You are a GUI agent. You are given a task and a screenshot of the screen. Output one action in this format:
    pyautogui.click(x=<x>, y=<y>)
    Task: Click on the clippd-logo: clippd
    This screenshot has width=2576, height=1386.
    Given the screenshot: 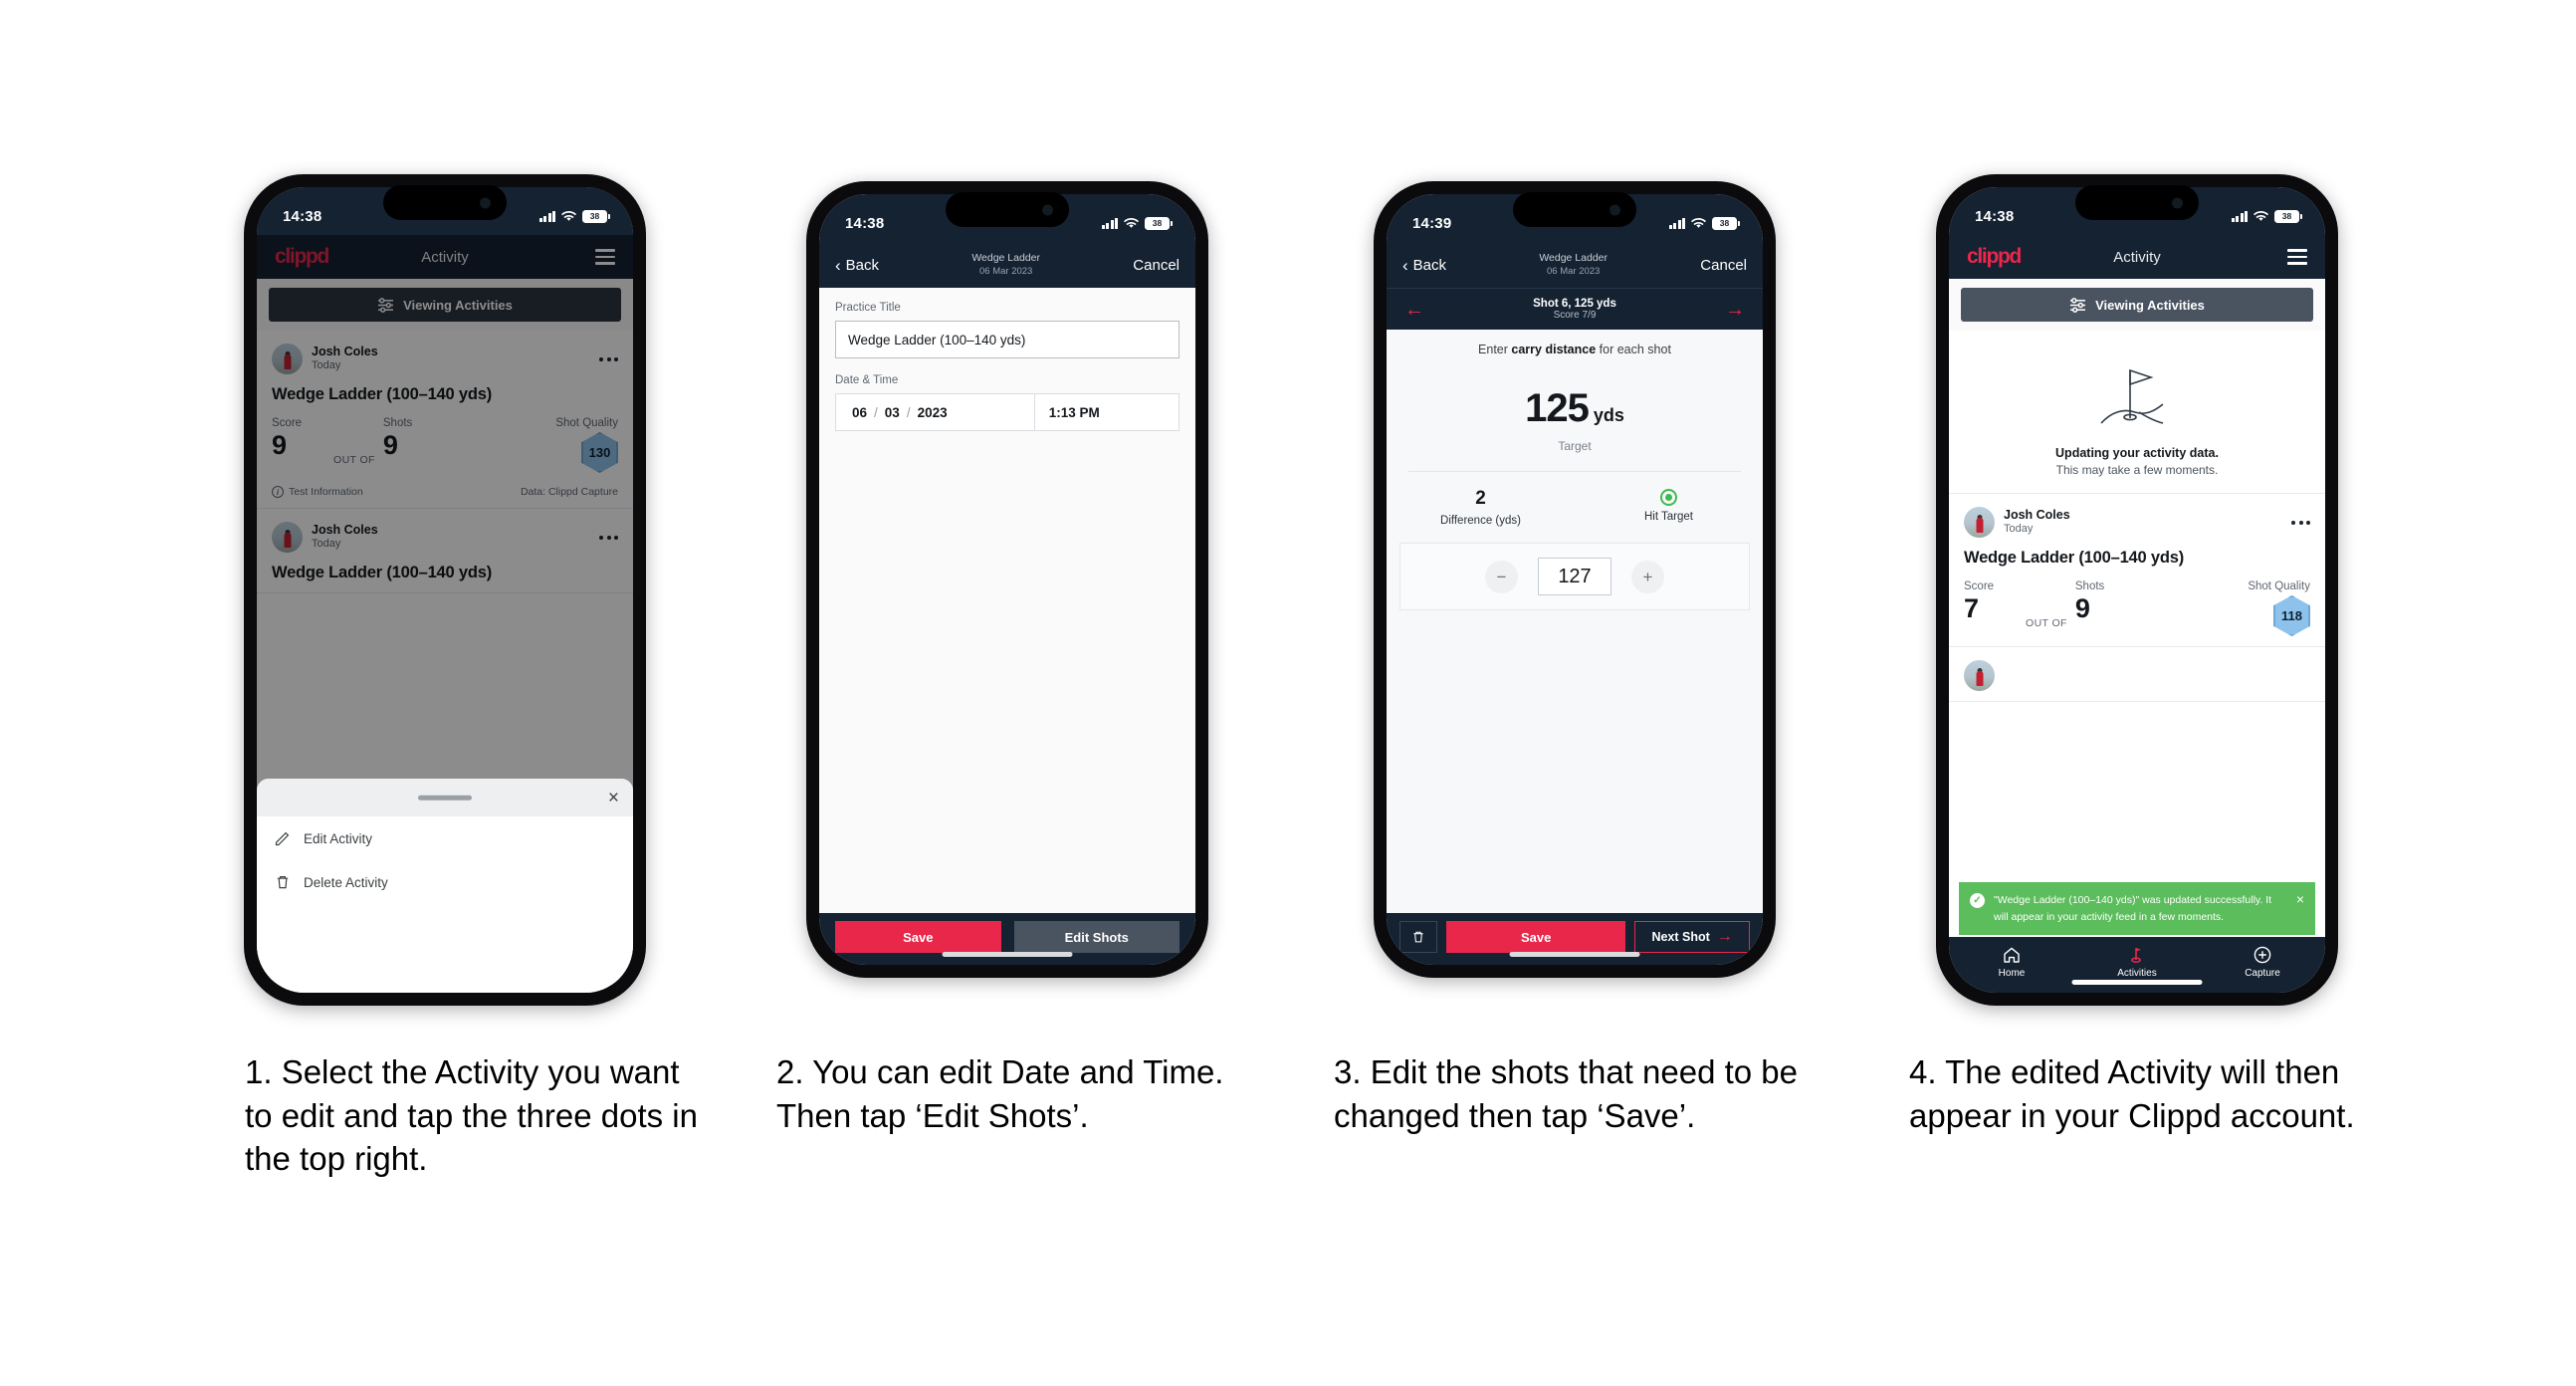 What is the action you would take?
    pyautogui.click(x=1994, y=256)
    